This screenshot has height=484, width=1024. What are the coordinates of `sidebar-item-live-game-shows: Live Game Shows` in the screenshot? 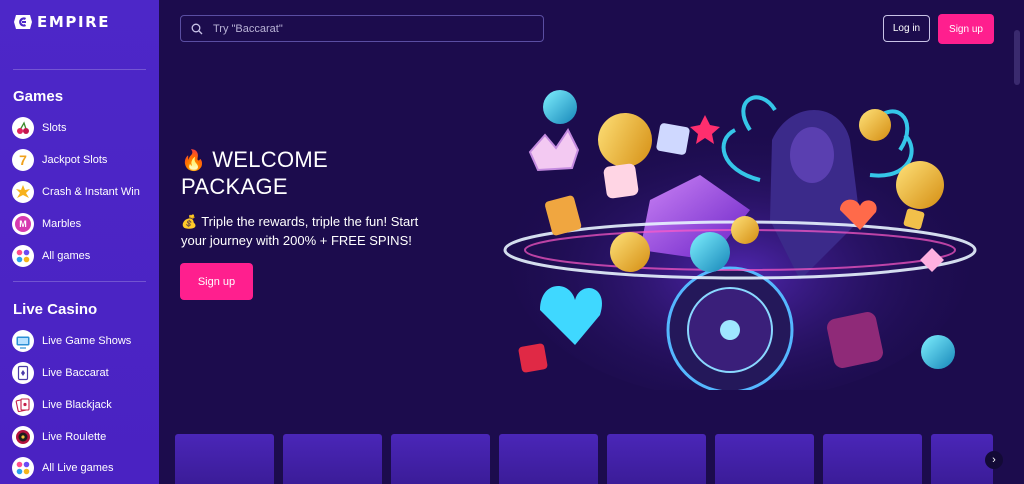 It's located at (71, 341).